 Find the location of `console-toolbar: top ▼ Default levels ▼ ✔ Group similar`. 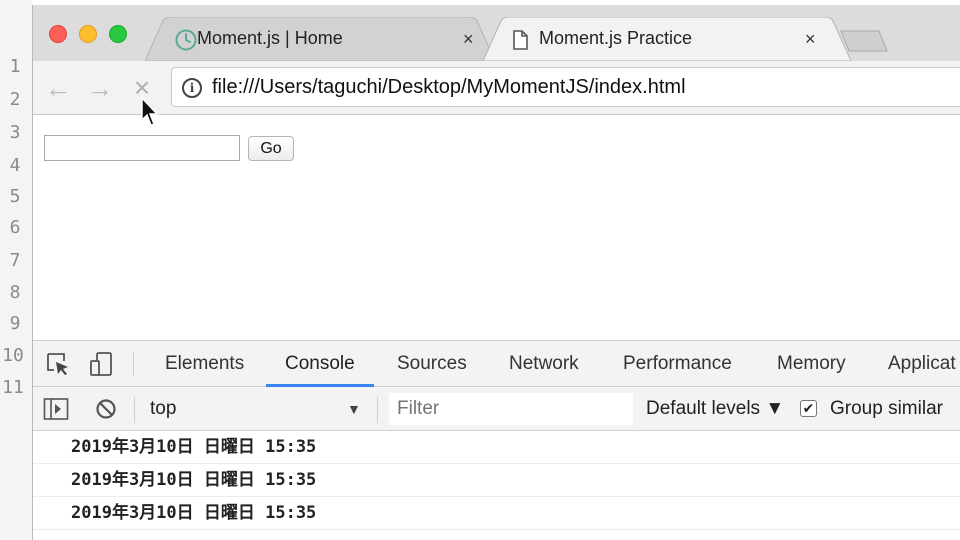

console-toolbar: top ▼ Default levels ▼ ✔ Group similar is located at coordinates (496, 409).